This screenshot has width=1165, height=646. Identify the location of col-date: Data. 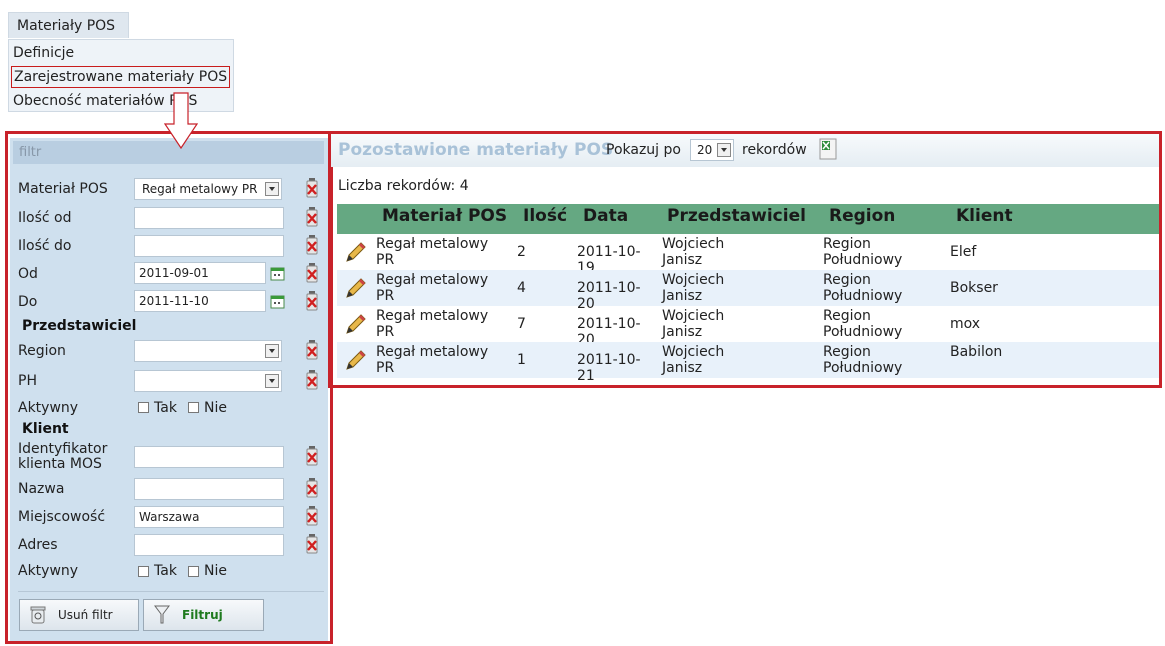
(605, 216).